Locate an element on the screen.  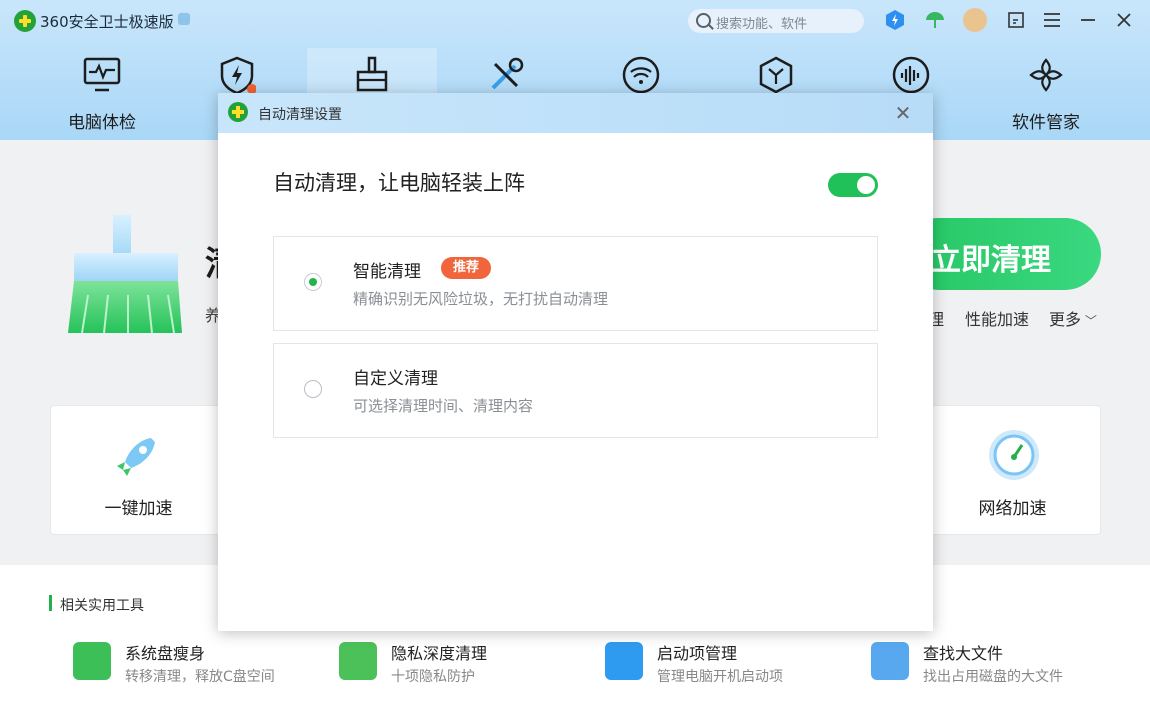
recommend-badge: 推荐 is located at coordinates (466, 268).